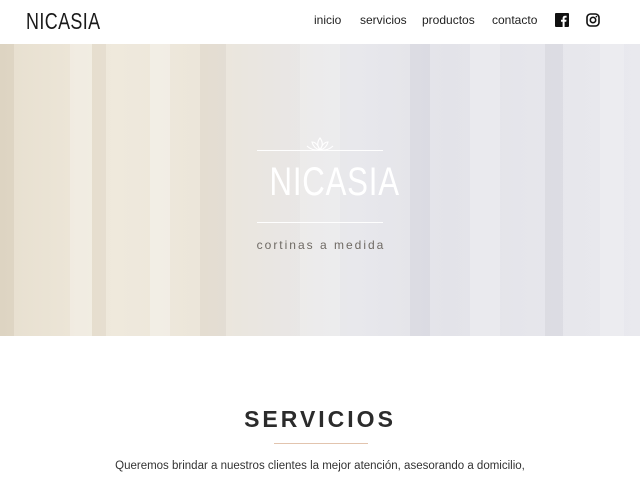  Describe the element at coordinates (320, 419) in the screenshot. I see `services-title: SERVICIOS` at that location.